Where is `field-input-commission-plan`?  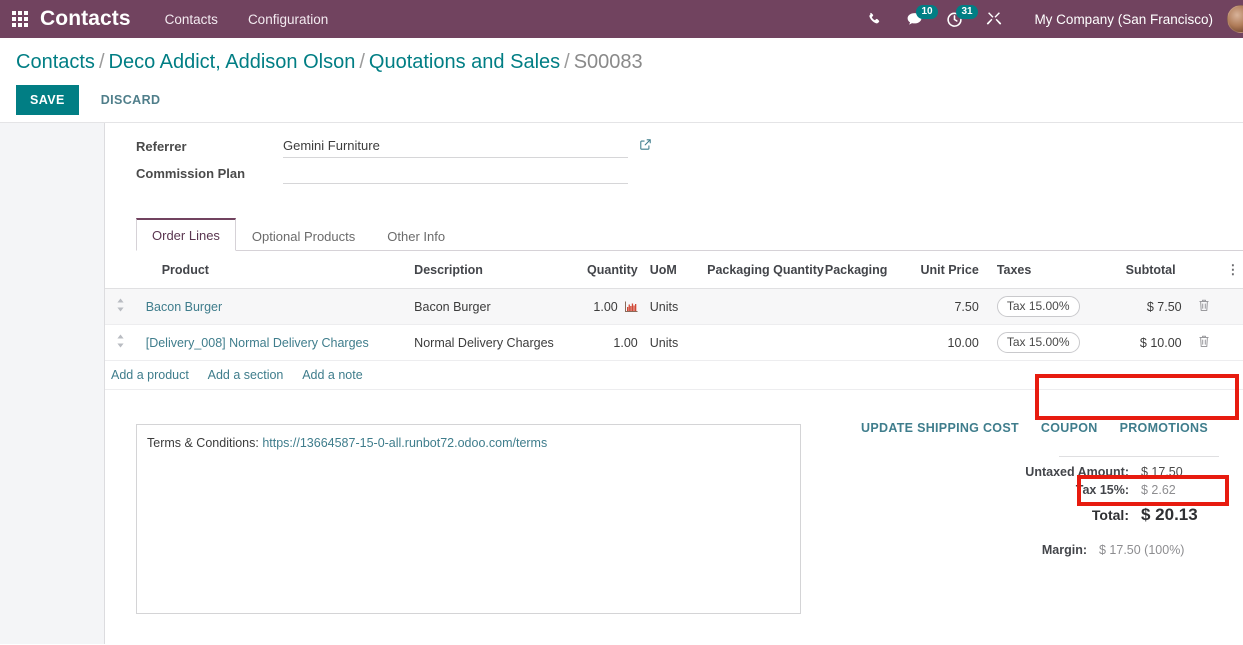 field-input-commission-plan is located at coordinates (455, 174).